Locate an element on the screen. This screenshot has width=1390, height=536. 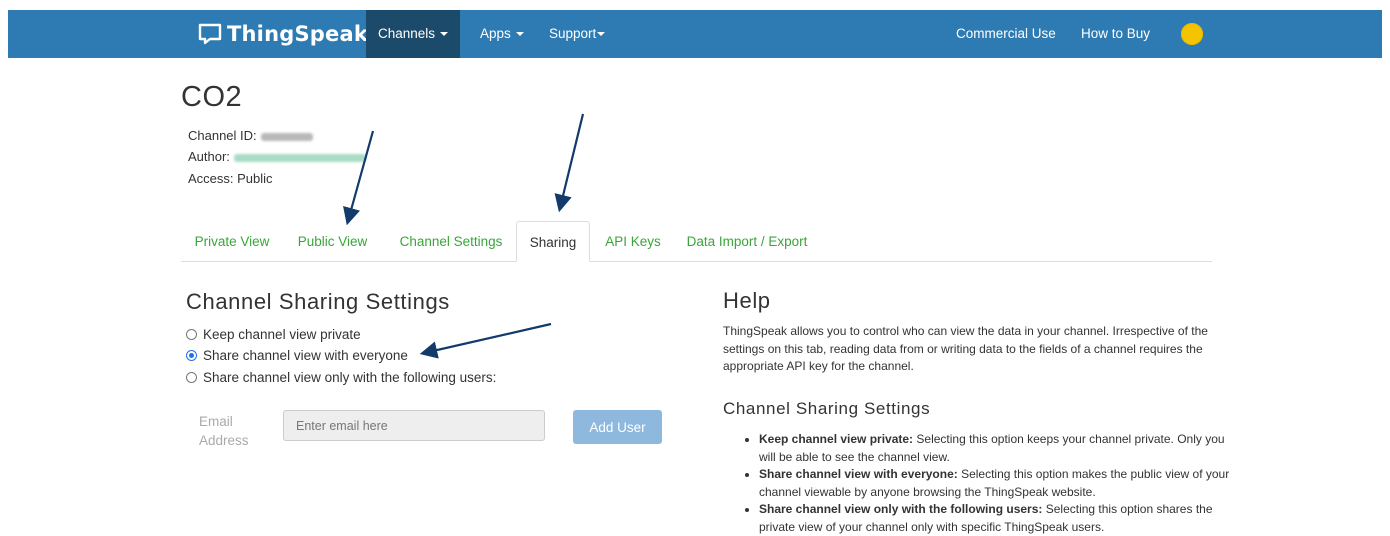
annotation-arrows is located at coordinates (464, 236).